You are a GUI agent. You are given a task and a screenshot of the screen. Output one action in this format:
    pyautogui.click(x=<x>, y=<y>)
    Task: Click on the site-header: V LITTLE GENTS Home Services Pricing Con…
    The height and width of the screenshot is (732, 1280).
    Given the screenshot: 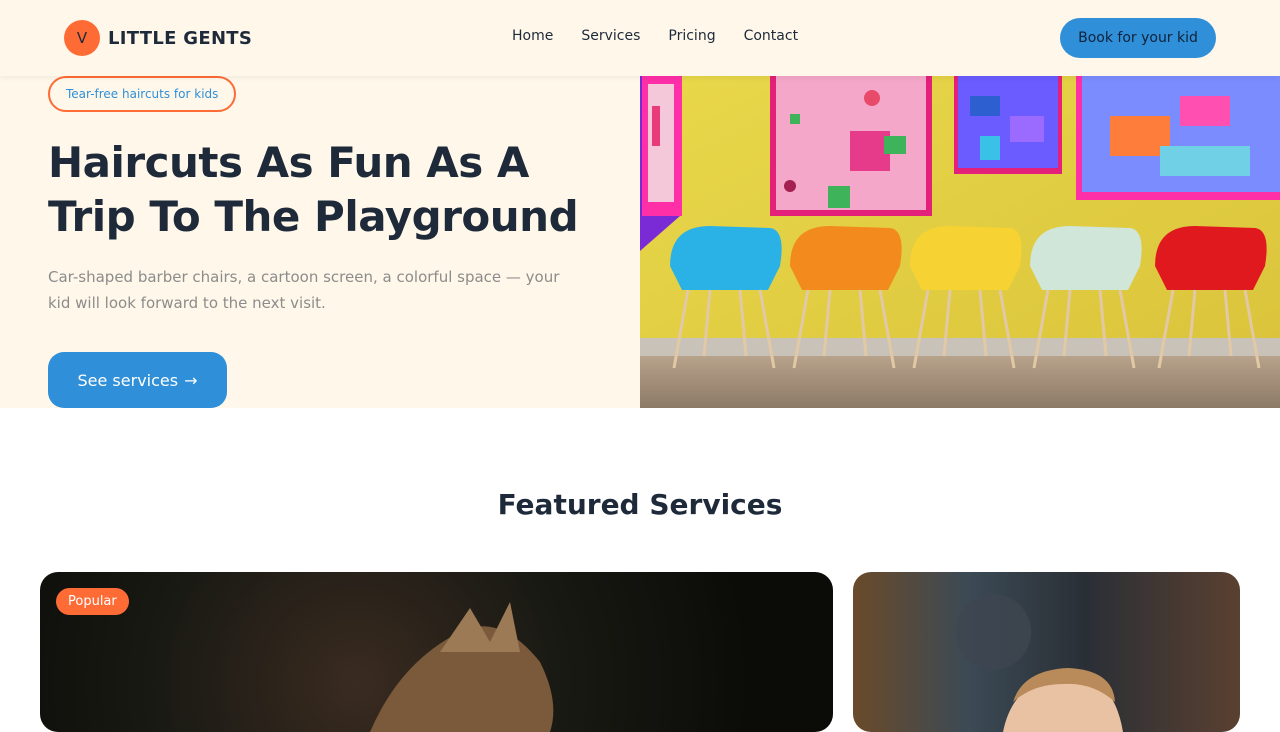 What is the action you would take?
    pyautogui.click(x=640, y=38)
    